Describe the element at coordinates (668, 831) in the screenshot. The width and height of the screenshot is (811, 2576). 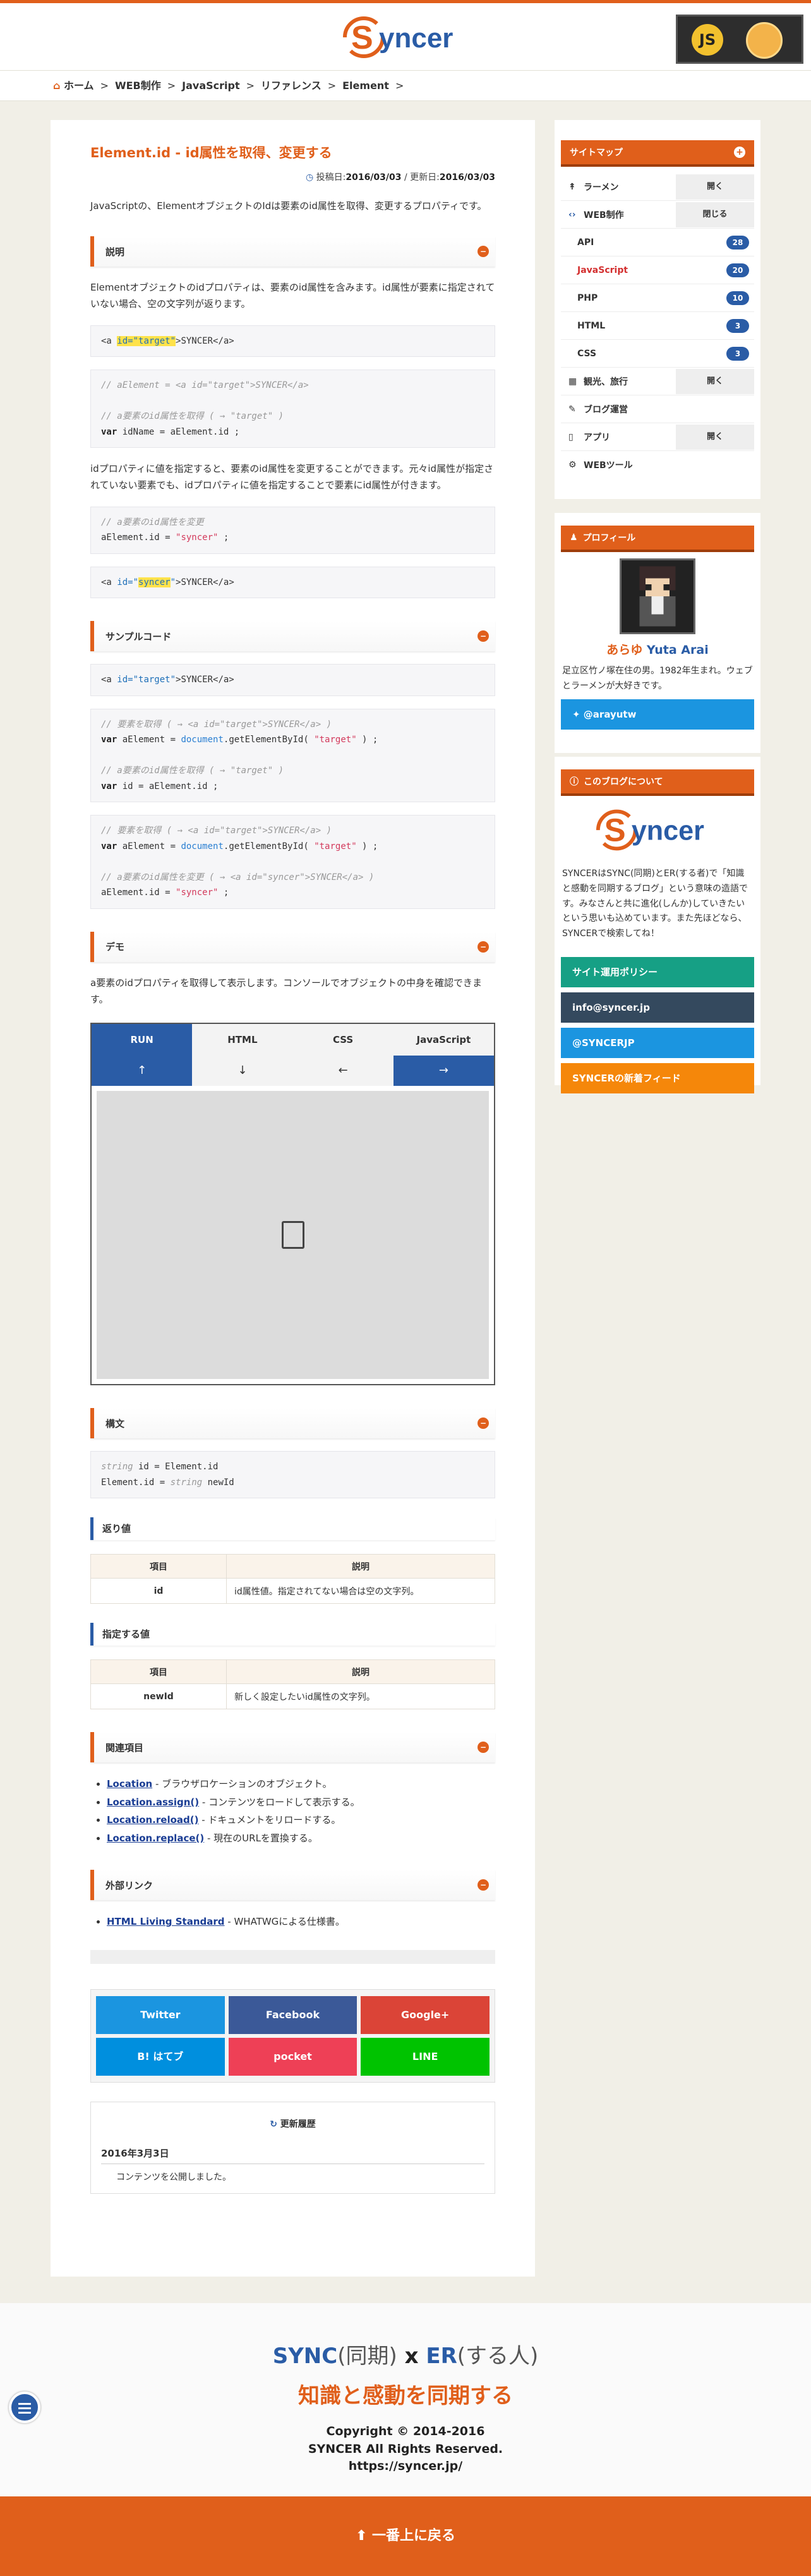
I see `svg-text: yncer` at that location.